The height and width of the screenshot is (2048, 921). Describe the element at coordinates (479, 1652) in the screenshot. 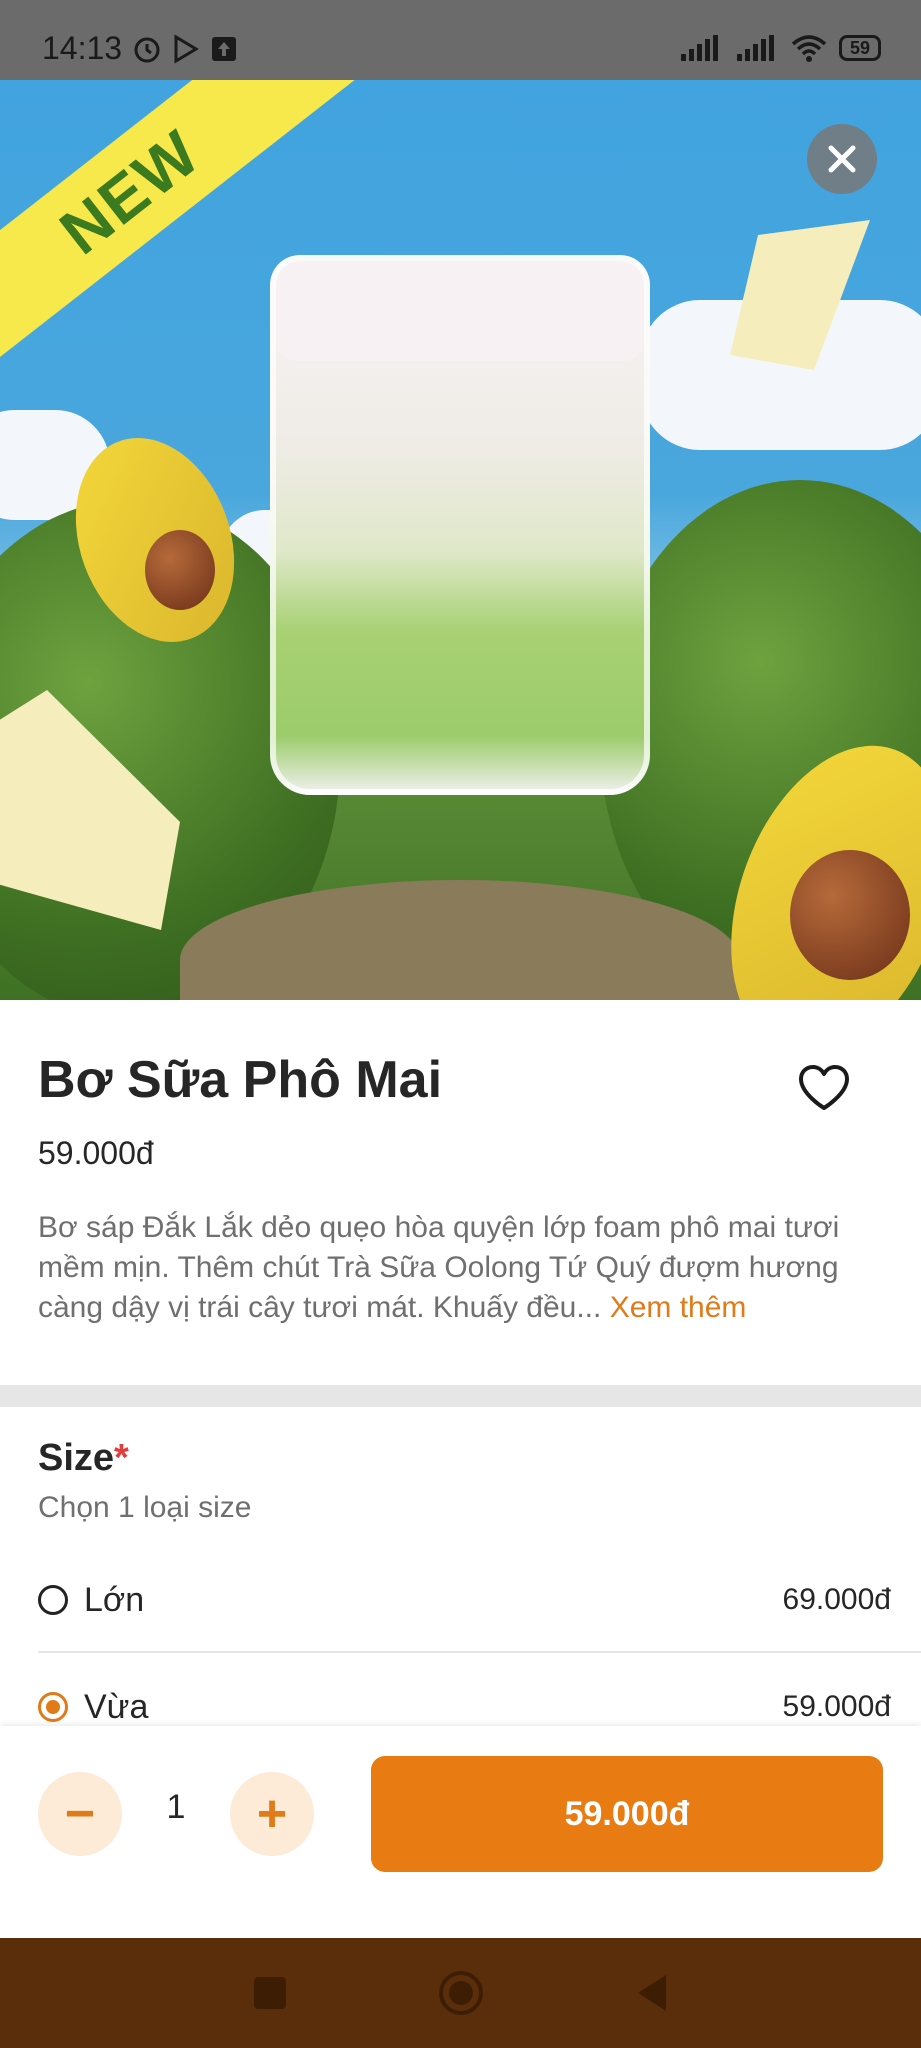

I see `option-divider` at that location.